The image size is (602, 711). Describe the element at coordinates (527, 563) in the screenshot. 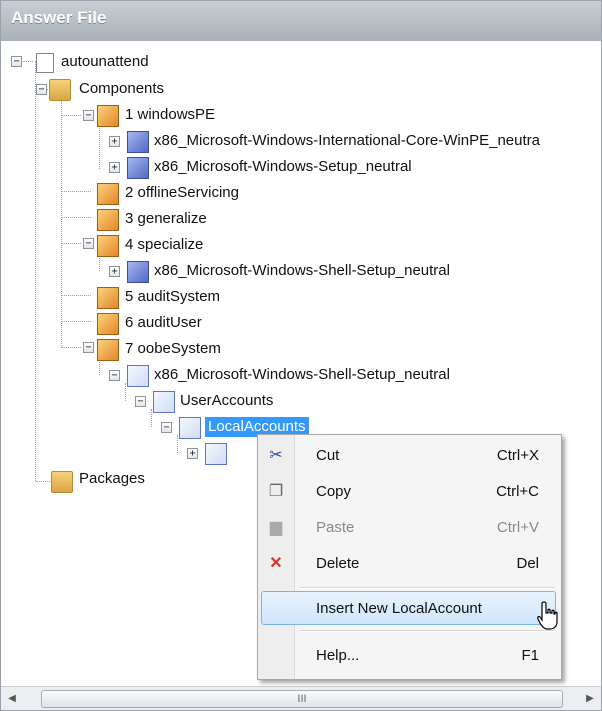

I see `menu-item-shortcut: Del` at that location.